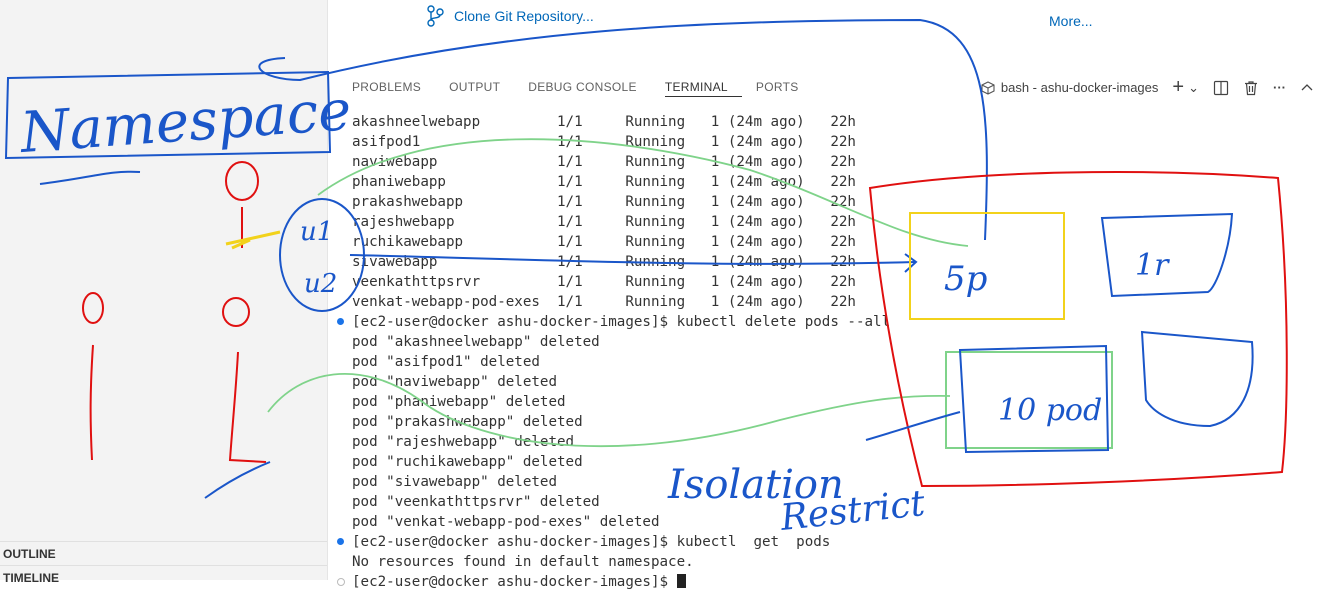  I want to click on tab-output: OUTPUT, so click(481, 87).